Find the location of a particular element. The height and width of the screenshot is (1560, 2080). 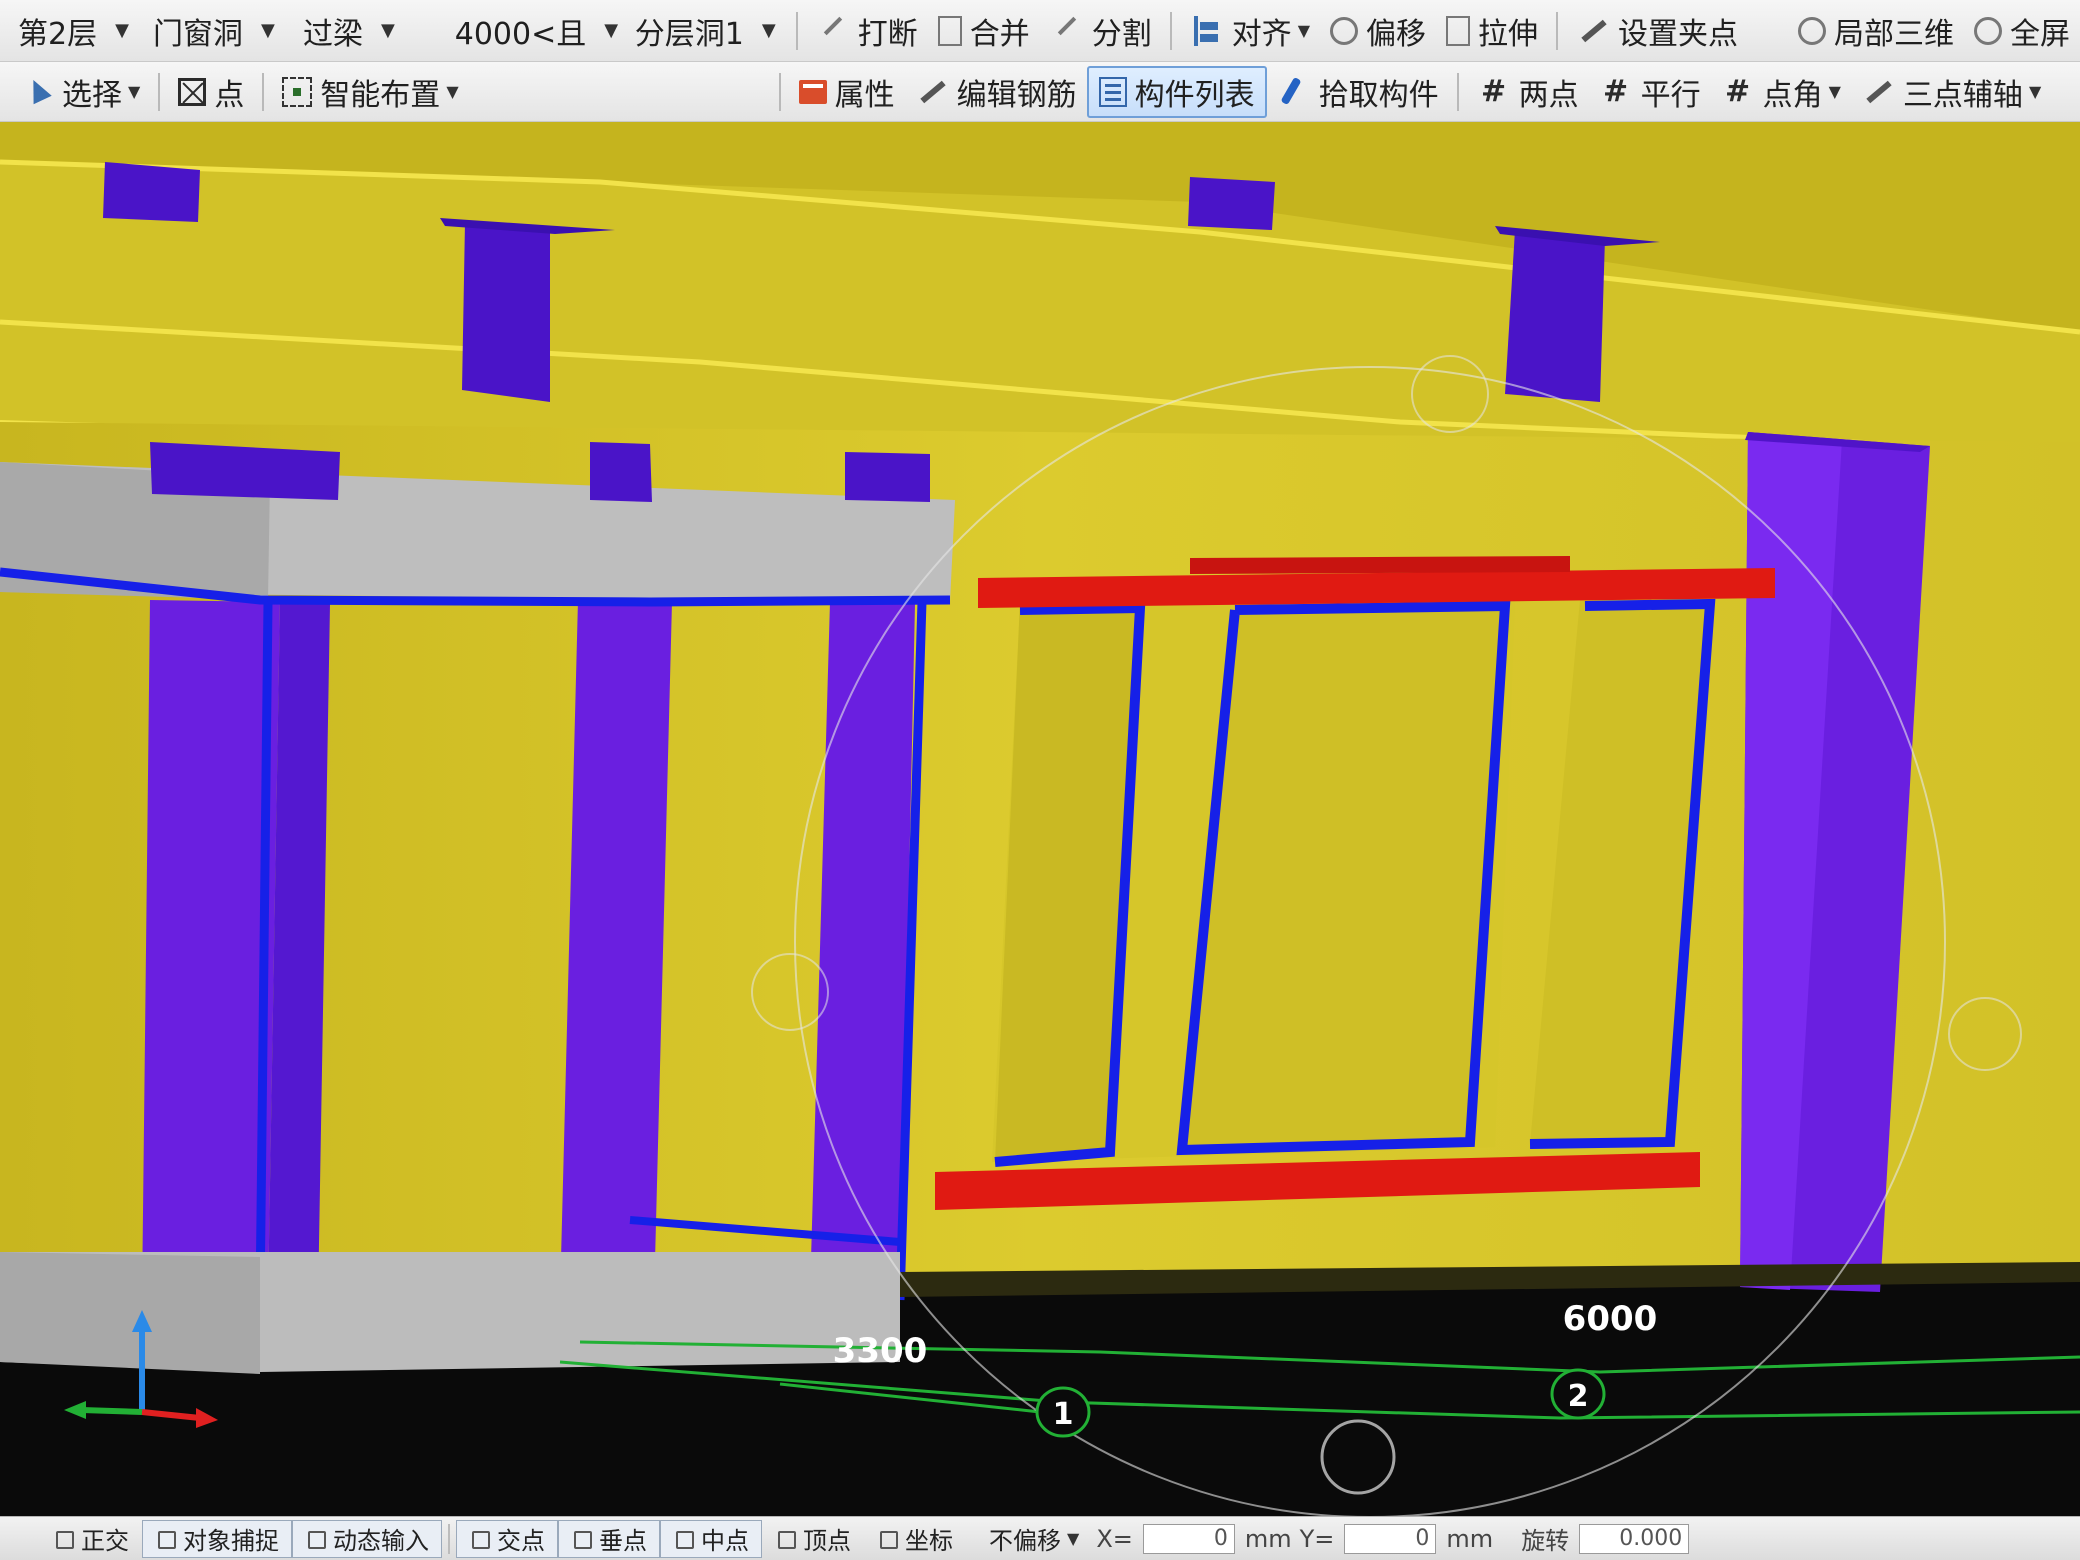

smart-place-icon is located at coordinates (297, 91).